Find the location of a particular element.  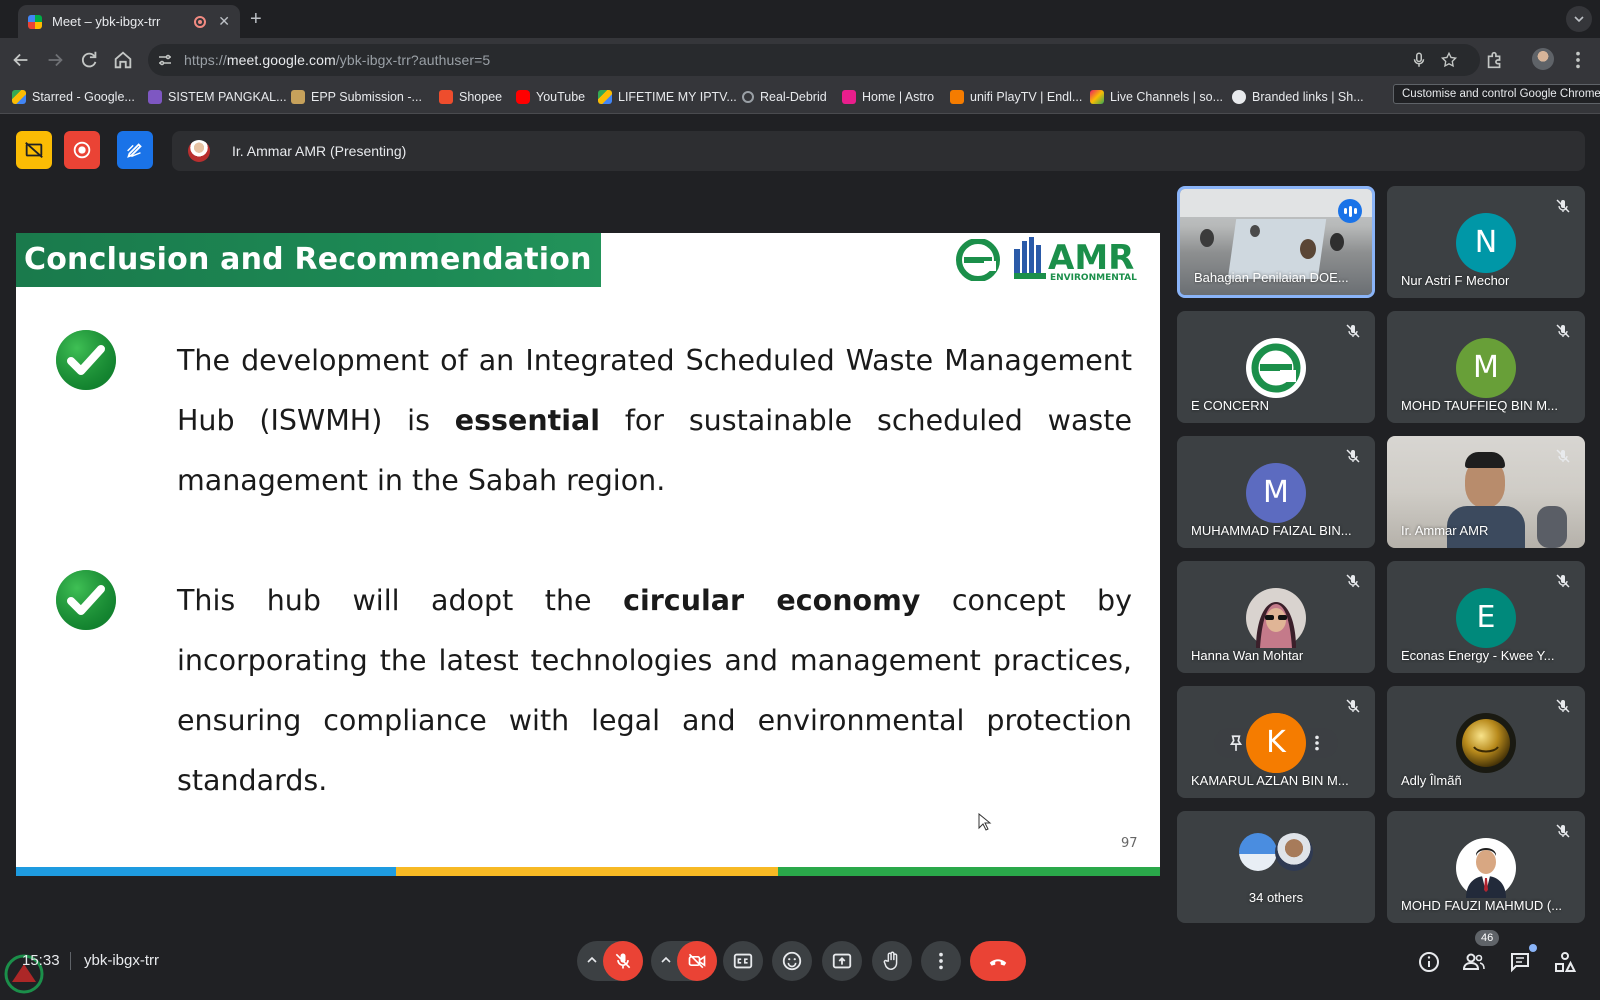

participant-tile: Ir. Ammar AMR is located at coordinates (1486, 492).